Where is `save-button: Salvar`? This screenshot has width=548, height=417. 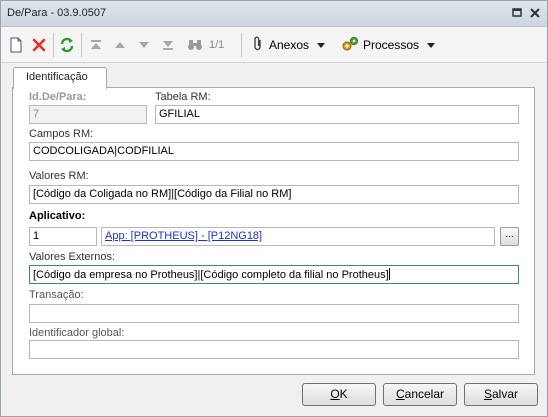 save-button: Salvar is located at coordinates (501, 394).